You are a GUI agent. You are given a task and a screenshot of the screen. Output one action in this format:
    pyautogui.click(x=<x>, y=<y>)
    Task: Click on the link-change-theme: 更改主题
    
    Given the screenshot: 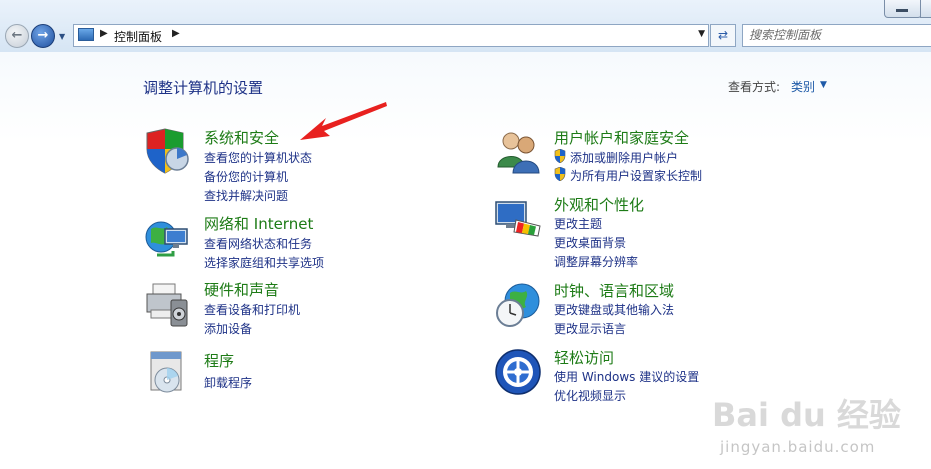 What is the action you would take?
    pyautogui.click(x=578, y=223)
    